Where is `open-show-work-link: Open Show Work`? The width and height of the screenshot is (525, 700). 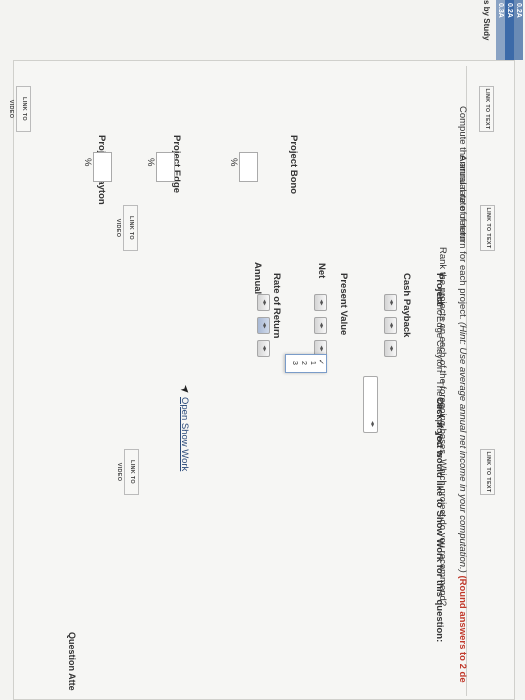
open-show-work-link: Open Show Work is located at coordinates (184, 434).